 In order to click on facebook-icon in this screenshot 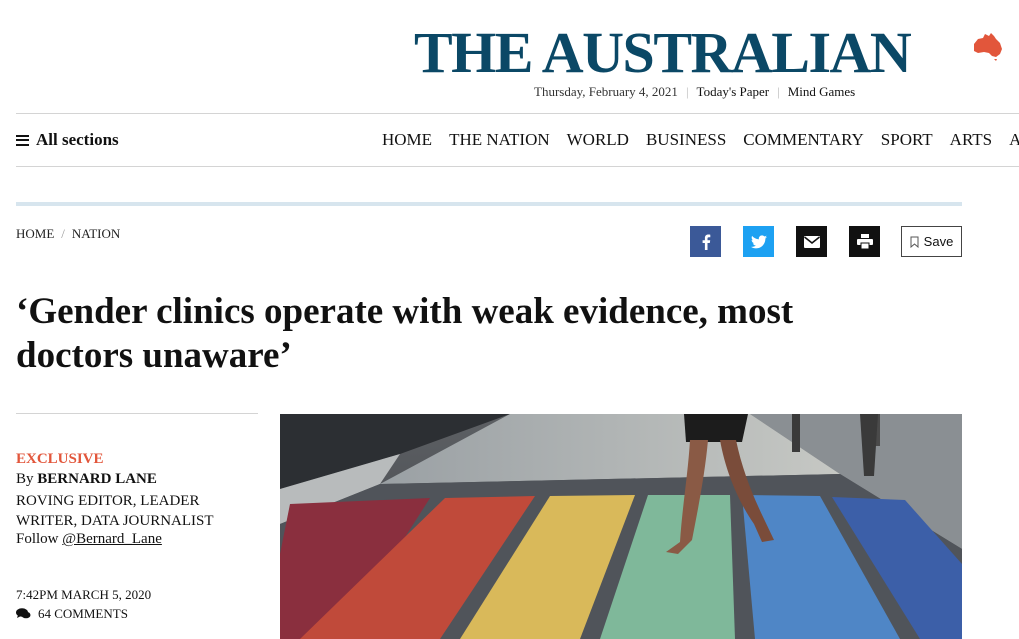, I will do `click(706, 242)`.